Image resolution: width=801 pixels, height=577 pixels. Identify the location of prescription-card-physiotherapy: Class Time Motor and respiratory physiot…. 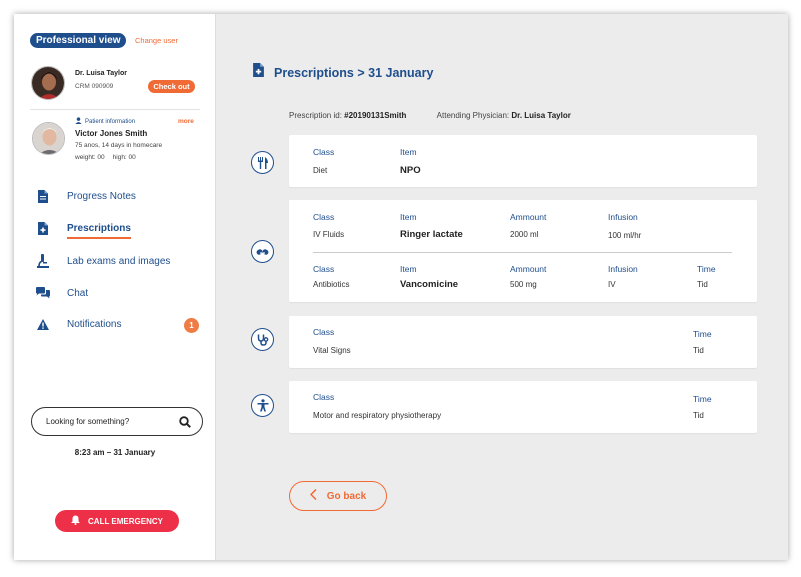
(523, 407).